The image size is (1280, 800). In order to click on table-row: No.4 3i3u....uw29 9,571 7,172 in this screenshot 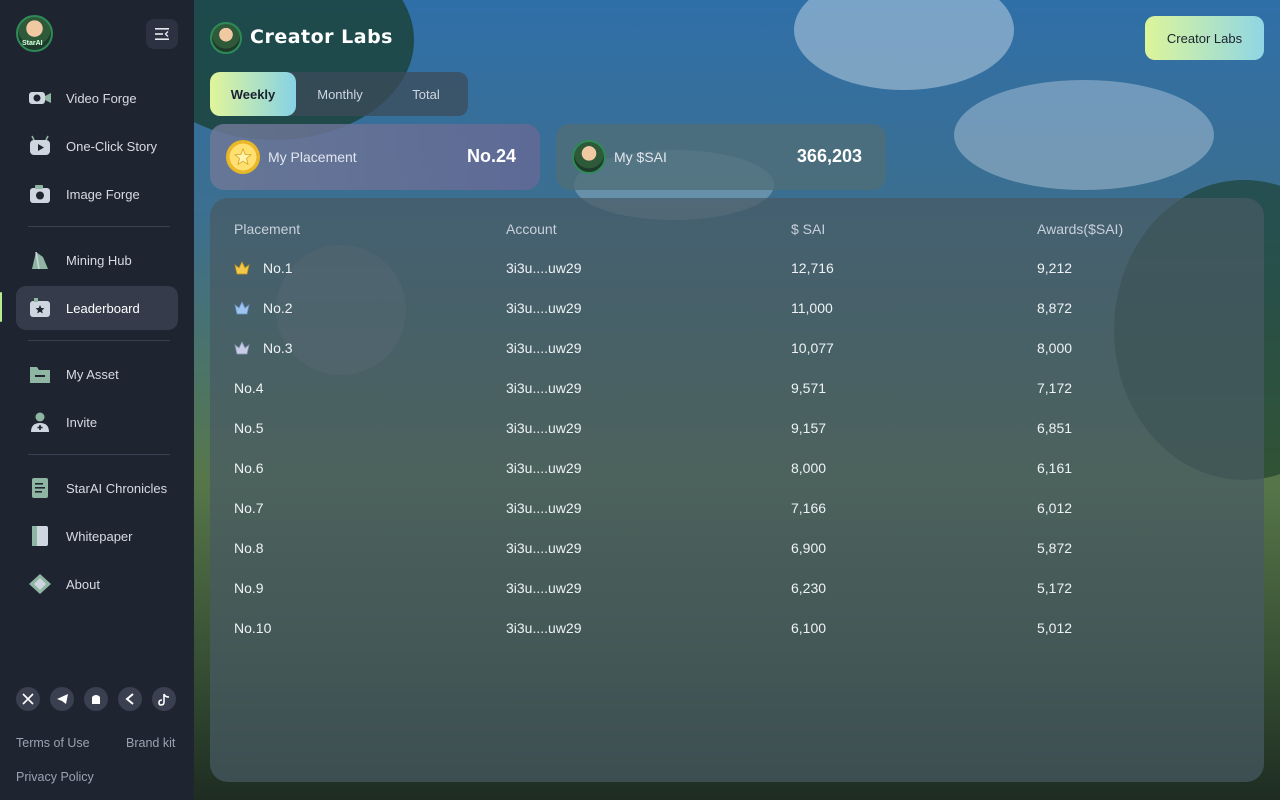, I will do `click(737, 388)`.